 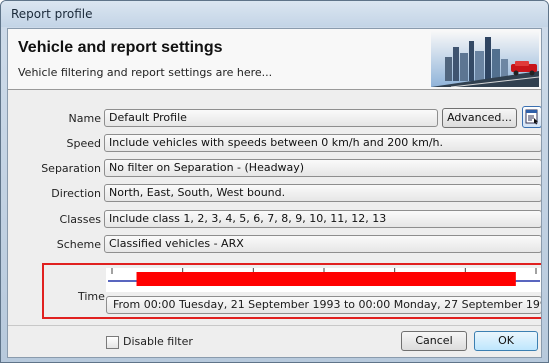 I want to click on footer-divider, so click(x=274, y=325).